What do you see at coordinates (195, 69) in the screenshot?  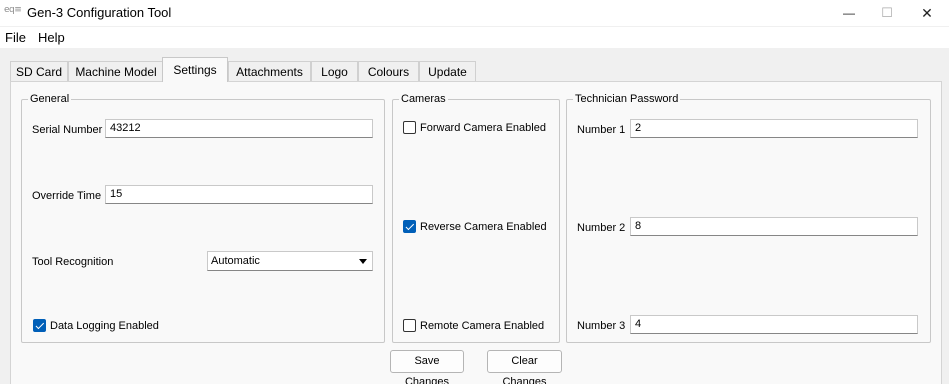 I see `tab-settings: Settings` at bounding box center [195, 69].